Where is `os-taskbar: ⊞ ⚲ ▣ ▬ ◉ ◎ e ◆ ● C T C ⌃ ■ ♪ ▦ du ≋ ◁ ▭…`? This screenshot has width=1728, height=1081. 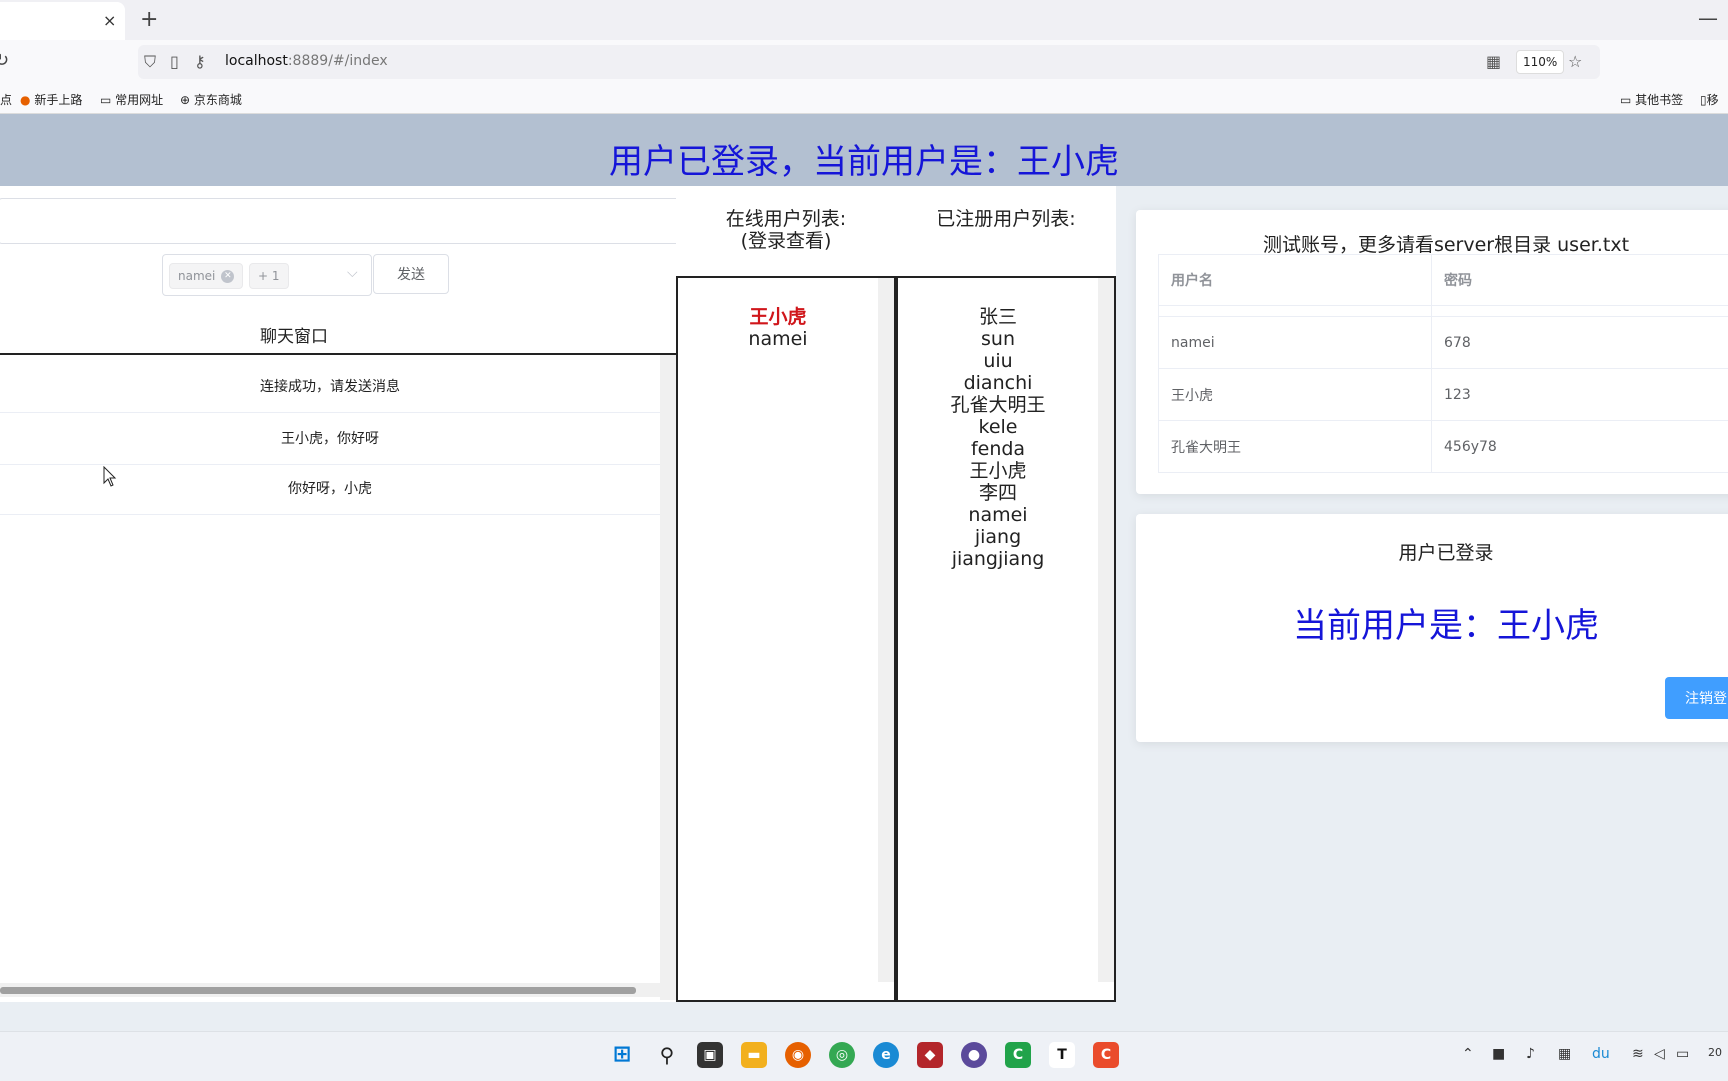
os-taskbar: ⊞ ⚲ ▣ ▬ ◉ ◎ e ◆ ● C T C ⌃ ■ ♪ ▦ du ≋ ◁ ▭… is located at coordinates (864, 1056).